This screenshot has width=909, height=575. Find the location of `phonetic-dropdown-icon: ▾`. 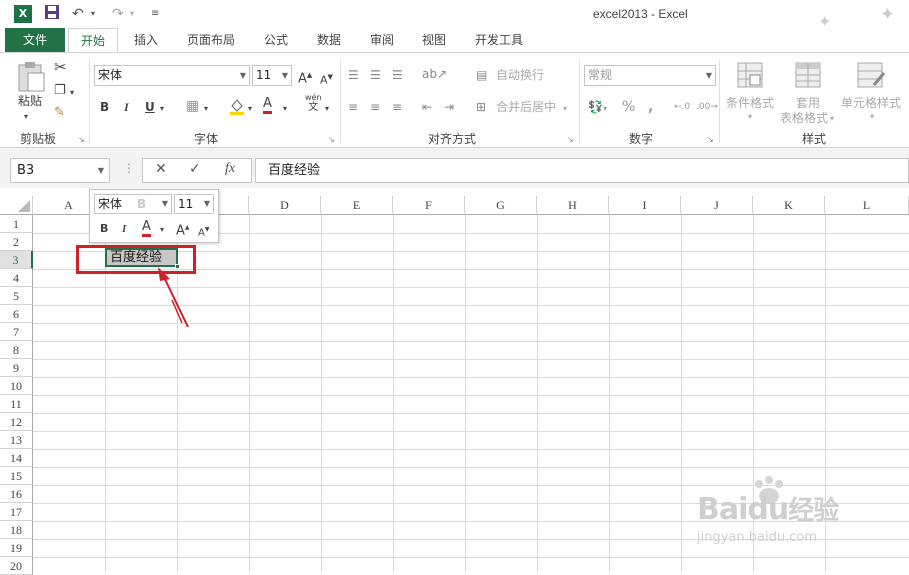

phonetic-dropdown-icon: ▾ is located at coordinates (327, 109).